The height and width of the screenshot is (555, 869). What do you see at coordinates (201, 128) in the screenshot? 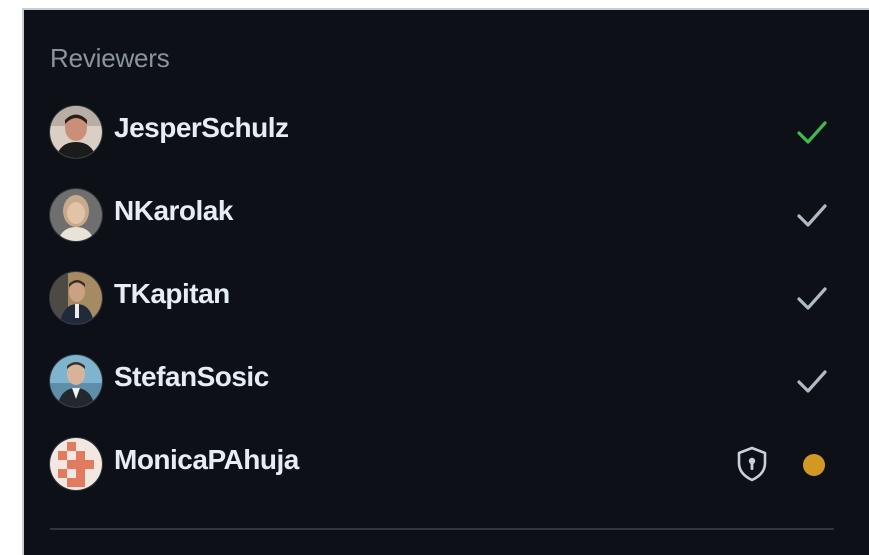
I see `reviewer-name: JesperSchulz` at bounding box center [201, 128].